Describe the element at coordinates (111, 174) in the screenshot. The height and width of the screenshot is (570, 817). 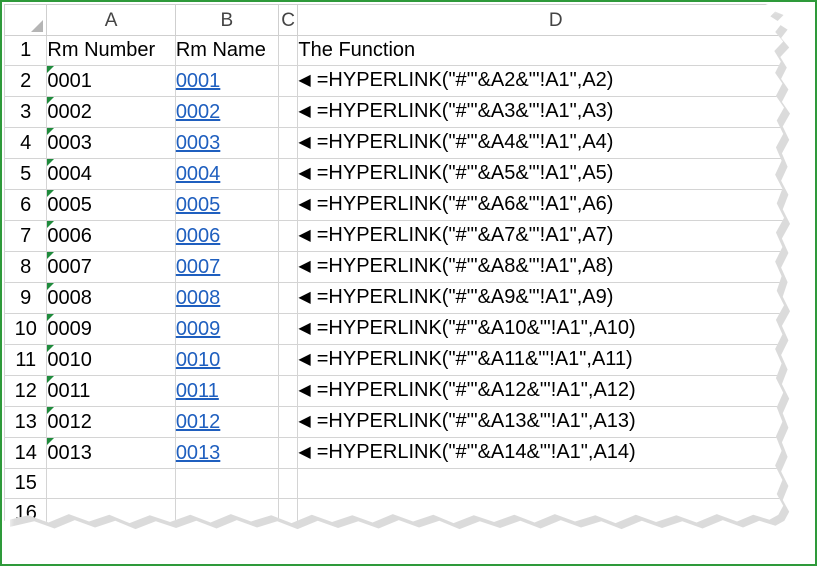
I see `cell-rm-number: 0004` at that location.